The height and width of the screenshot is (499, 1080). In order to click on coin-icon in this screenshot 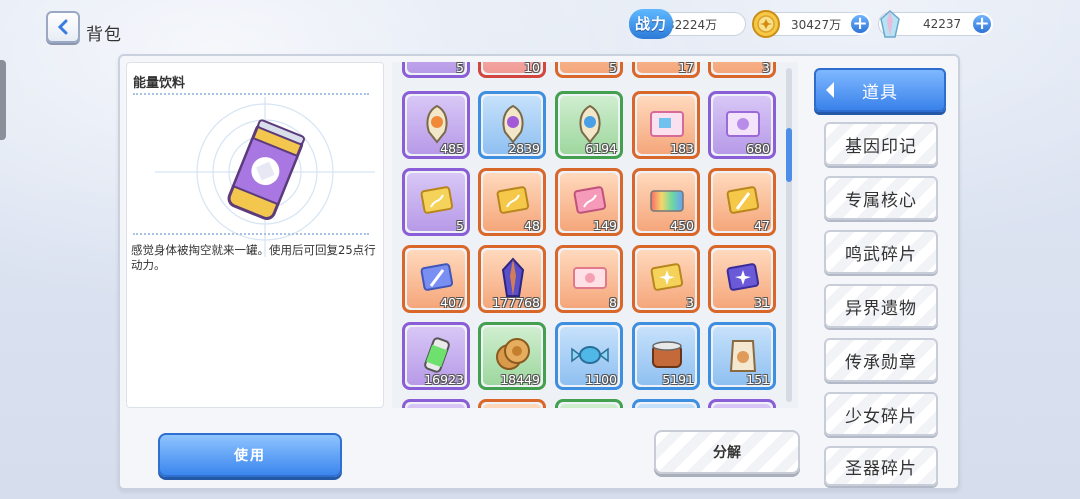, I will do `click(766, 24)`.